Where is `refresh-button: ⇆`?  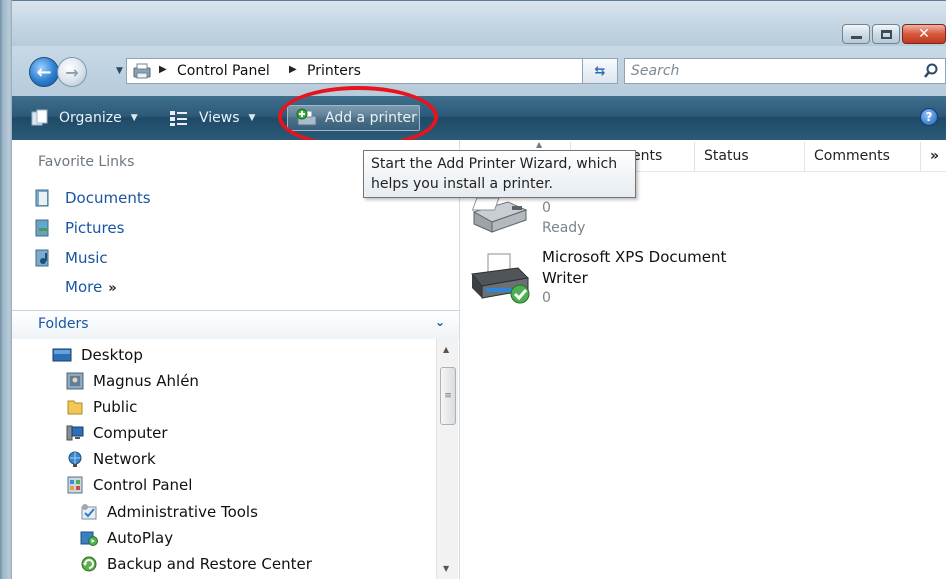
refresh-button: ⇆ is located at coordinates (600, 71).